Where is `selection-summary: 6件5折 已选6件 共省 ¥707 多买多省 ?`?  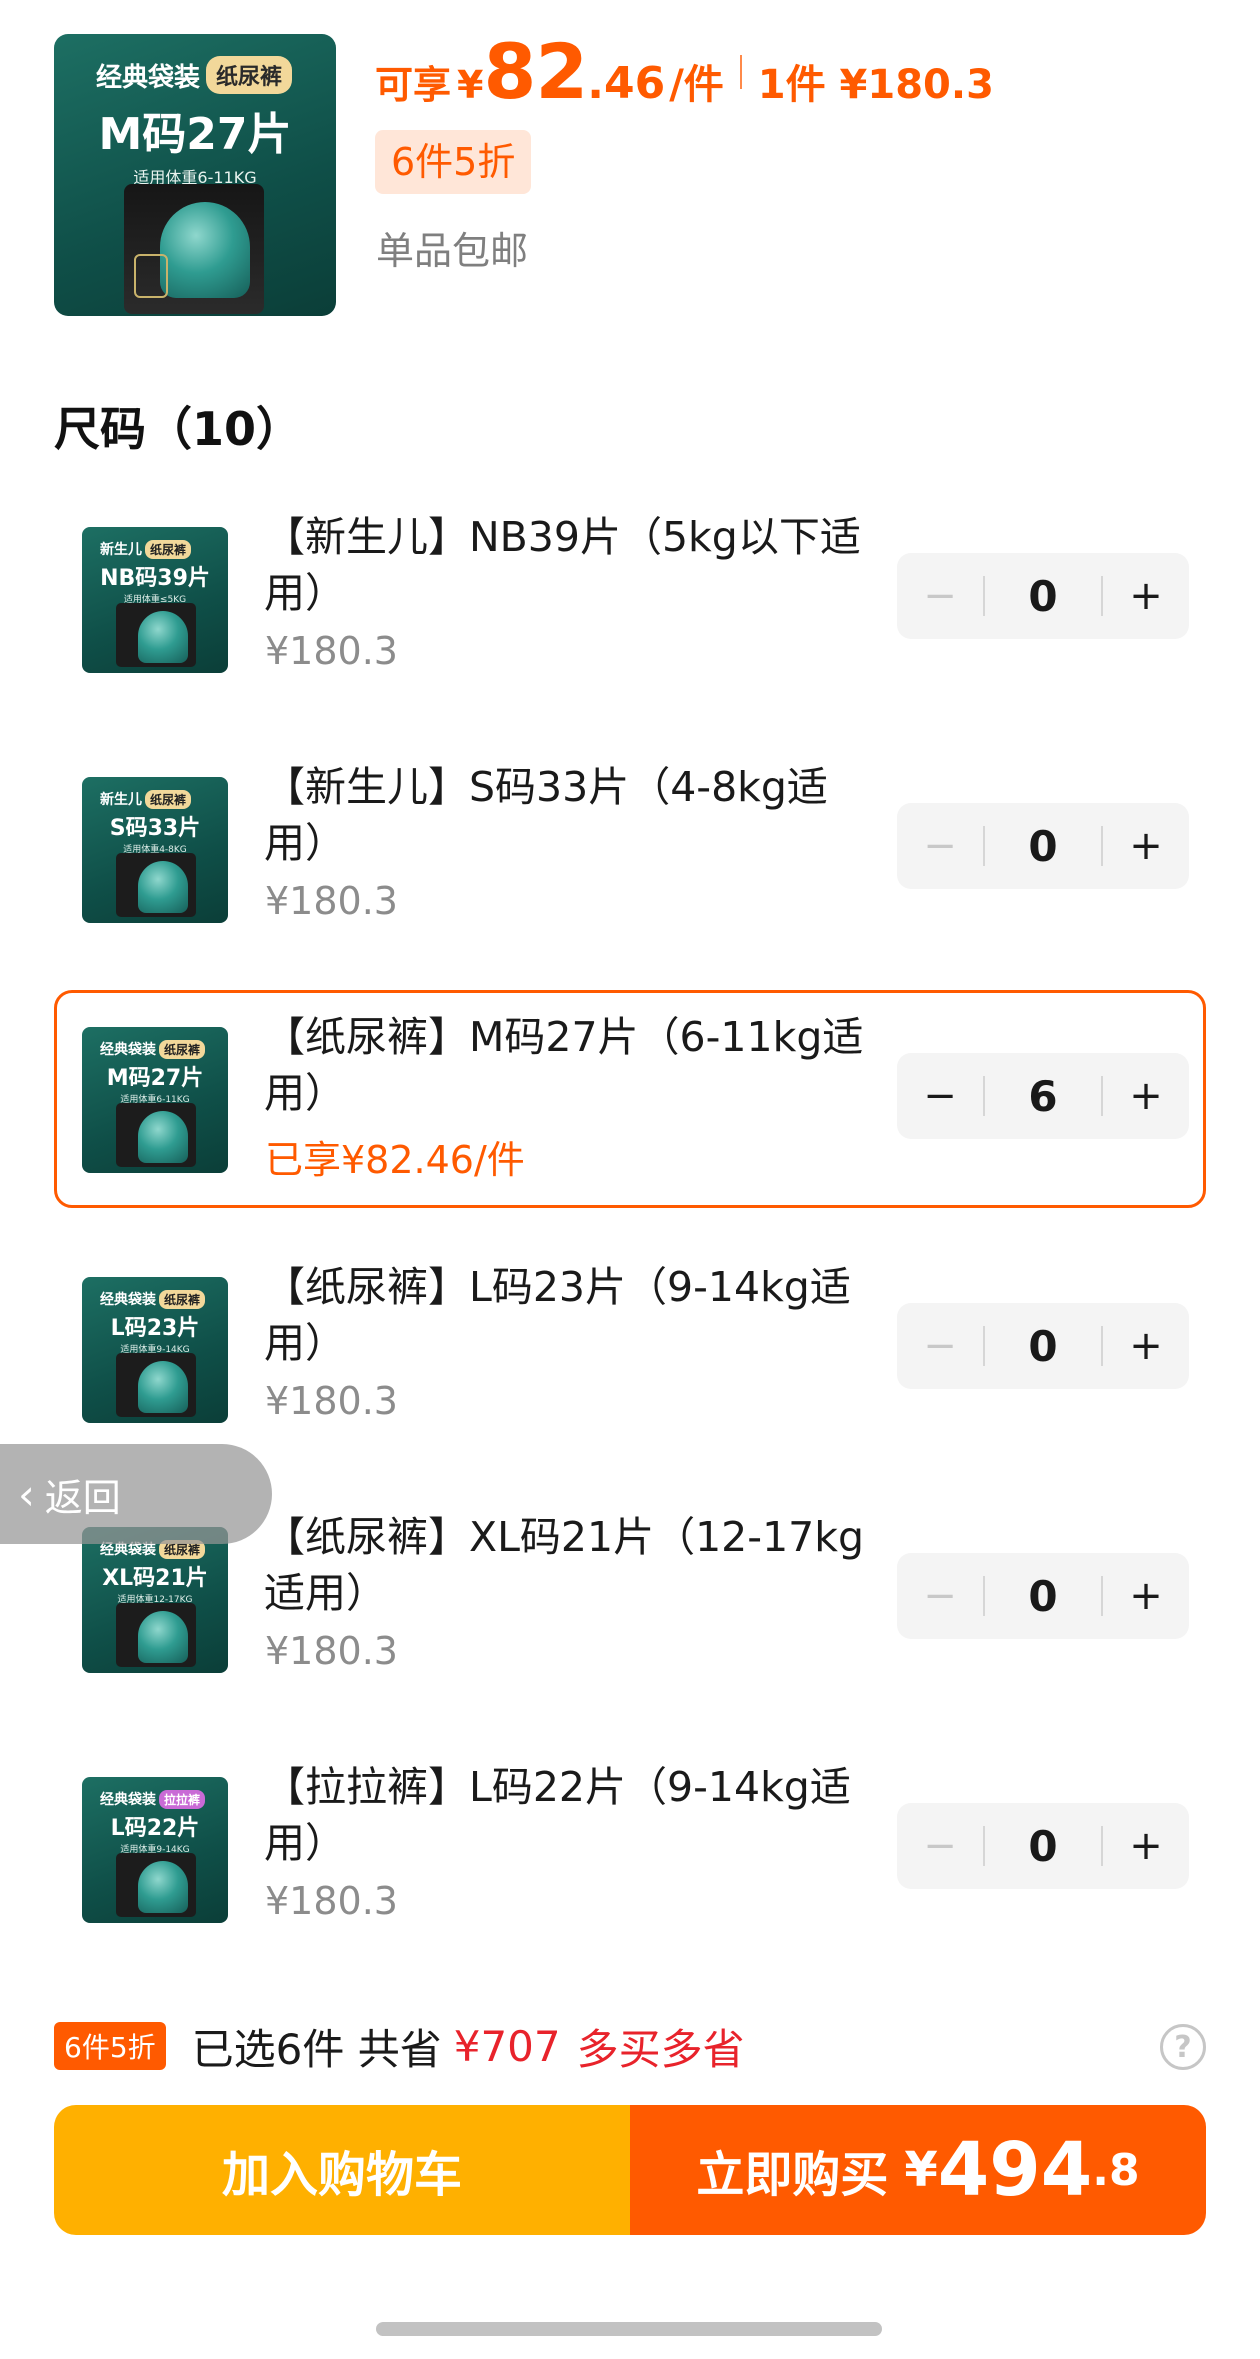 selection-summary: 6件5折 已选6件 共省 ¥707 多买多省 ? is located at coordinates (630, 2046).